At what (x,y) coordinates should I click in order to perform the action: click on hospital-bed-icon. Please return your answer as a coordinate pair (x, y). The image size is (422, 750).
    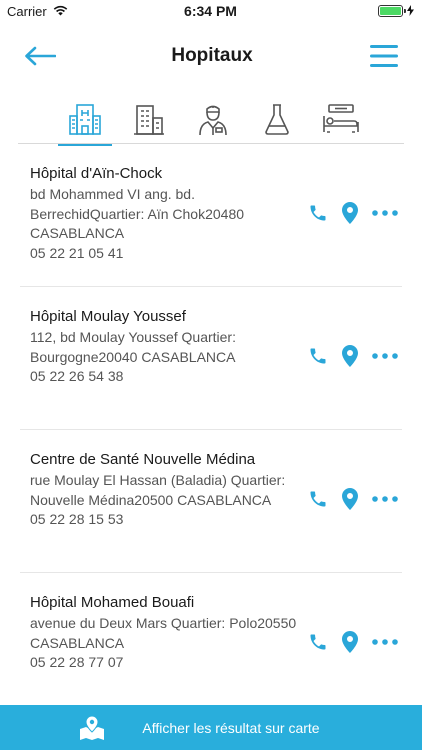
    Looking at the image, I should click on (341, 118).